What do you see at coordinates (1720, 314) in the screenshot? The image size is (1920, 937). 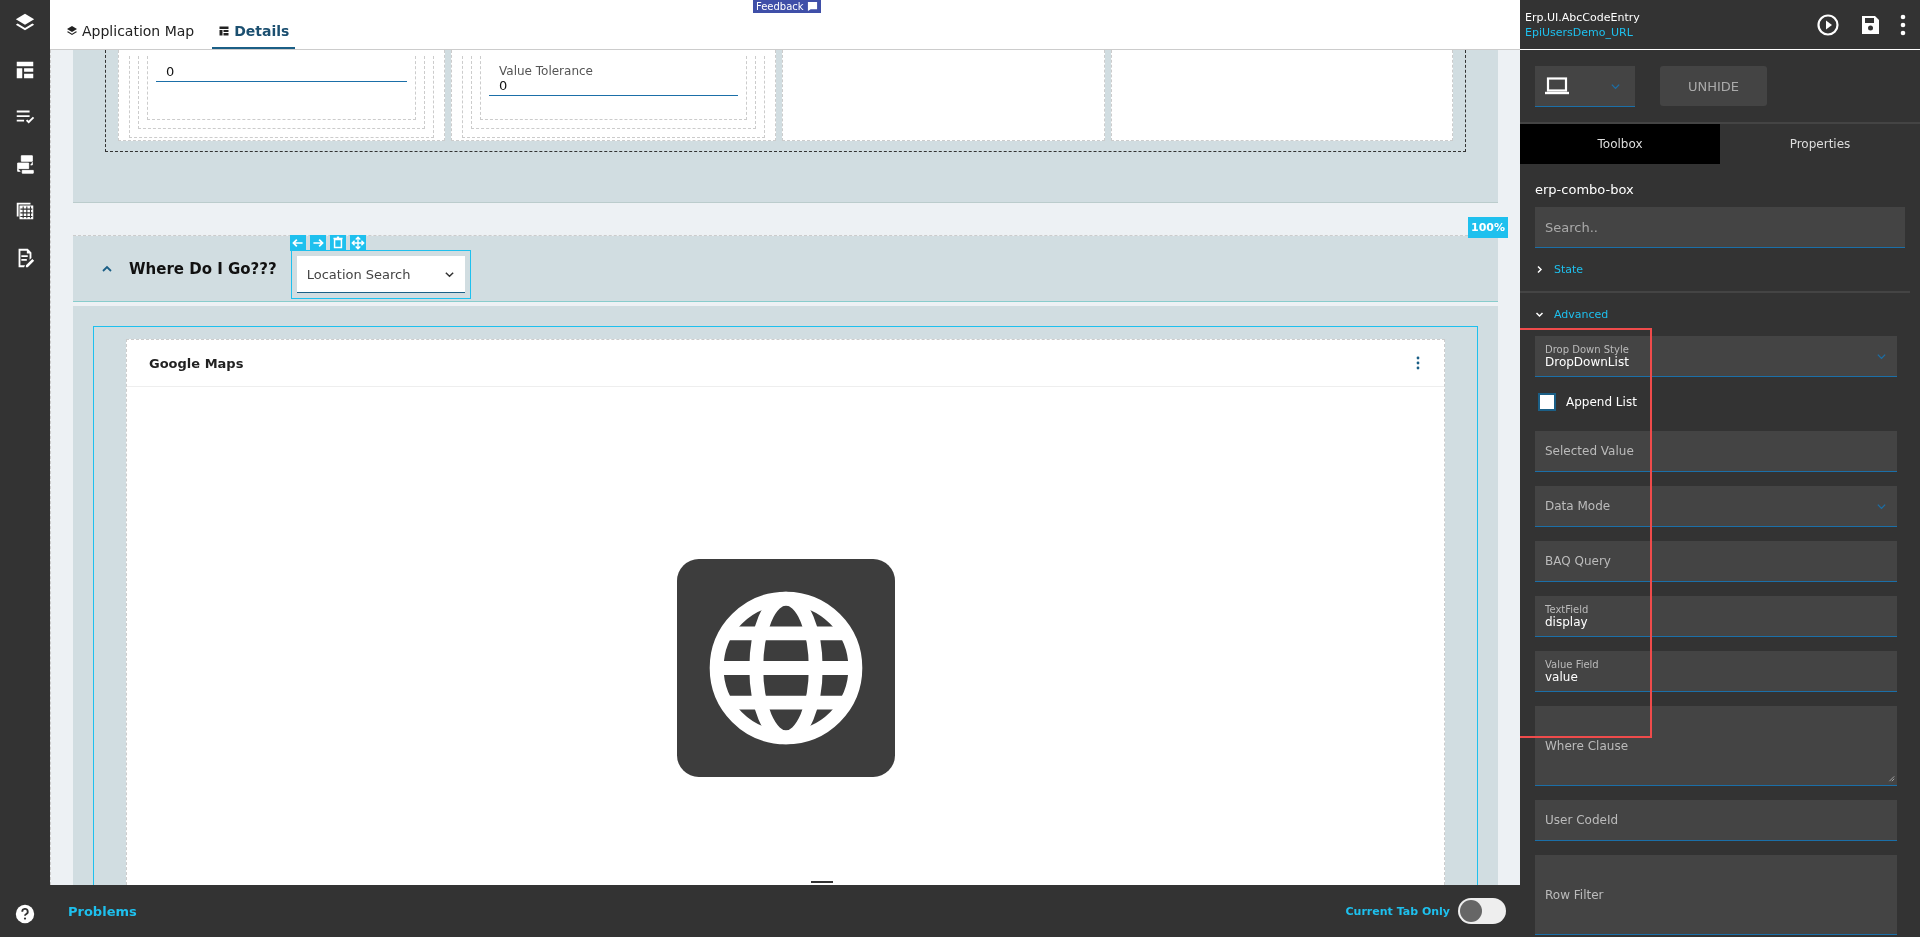 I see `section-toggle: Advanced` at bounding box center [1720, 314].